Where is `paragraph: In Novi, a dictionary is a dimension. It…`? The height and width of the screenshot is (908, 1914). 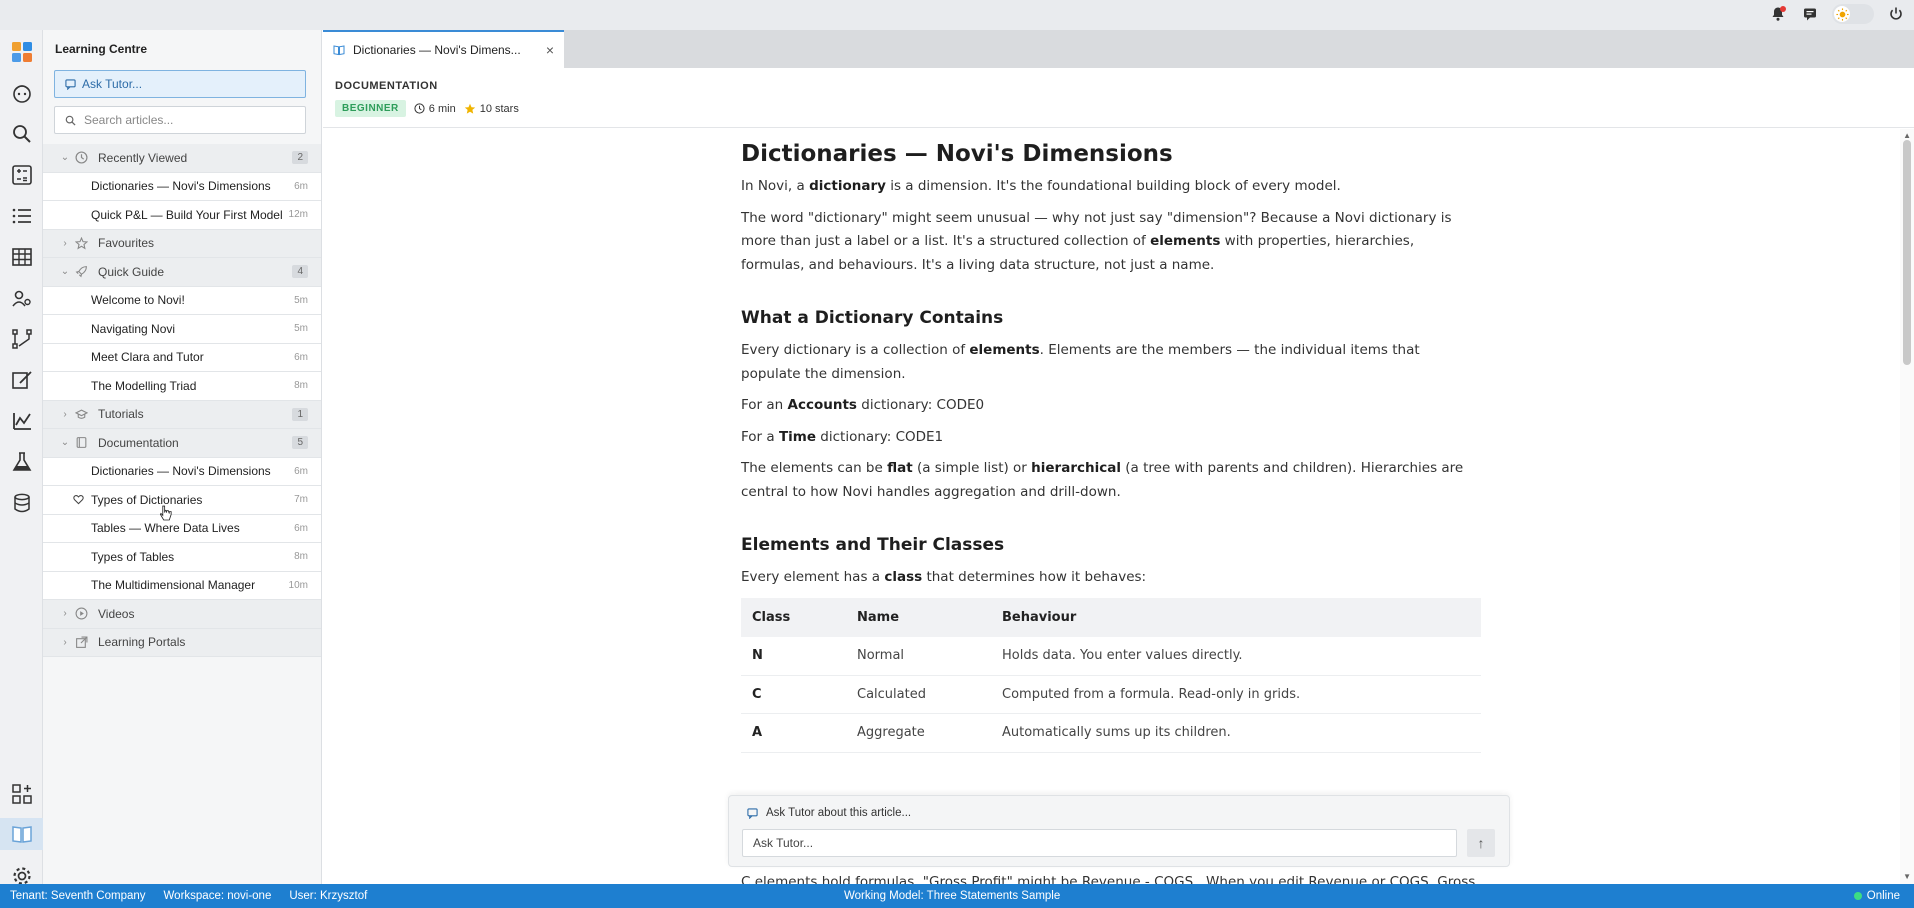 paragraph: In Novi, a dictionary is a dimension. It… is located at coordinates (1041, 186).